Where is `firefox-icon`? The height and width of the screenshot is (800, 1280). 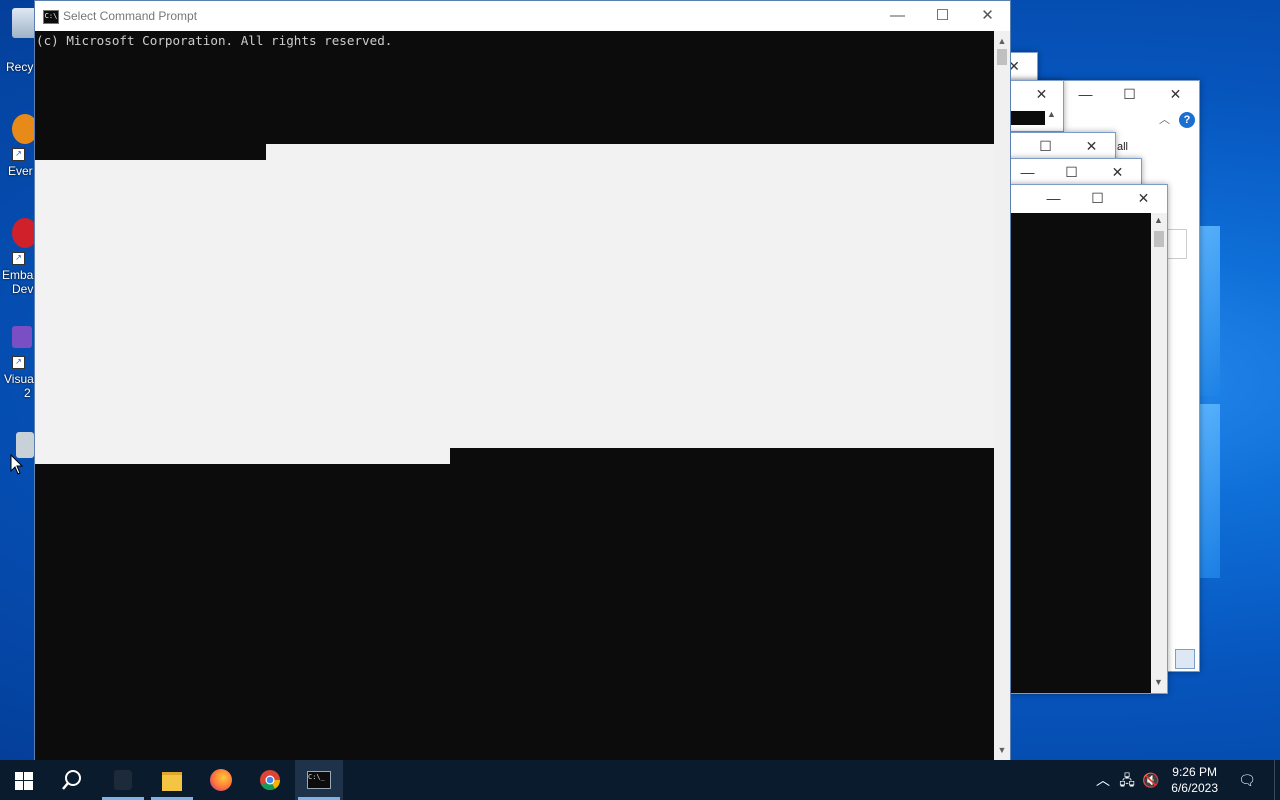 firefox-icon is located at coordinates (221, 780).